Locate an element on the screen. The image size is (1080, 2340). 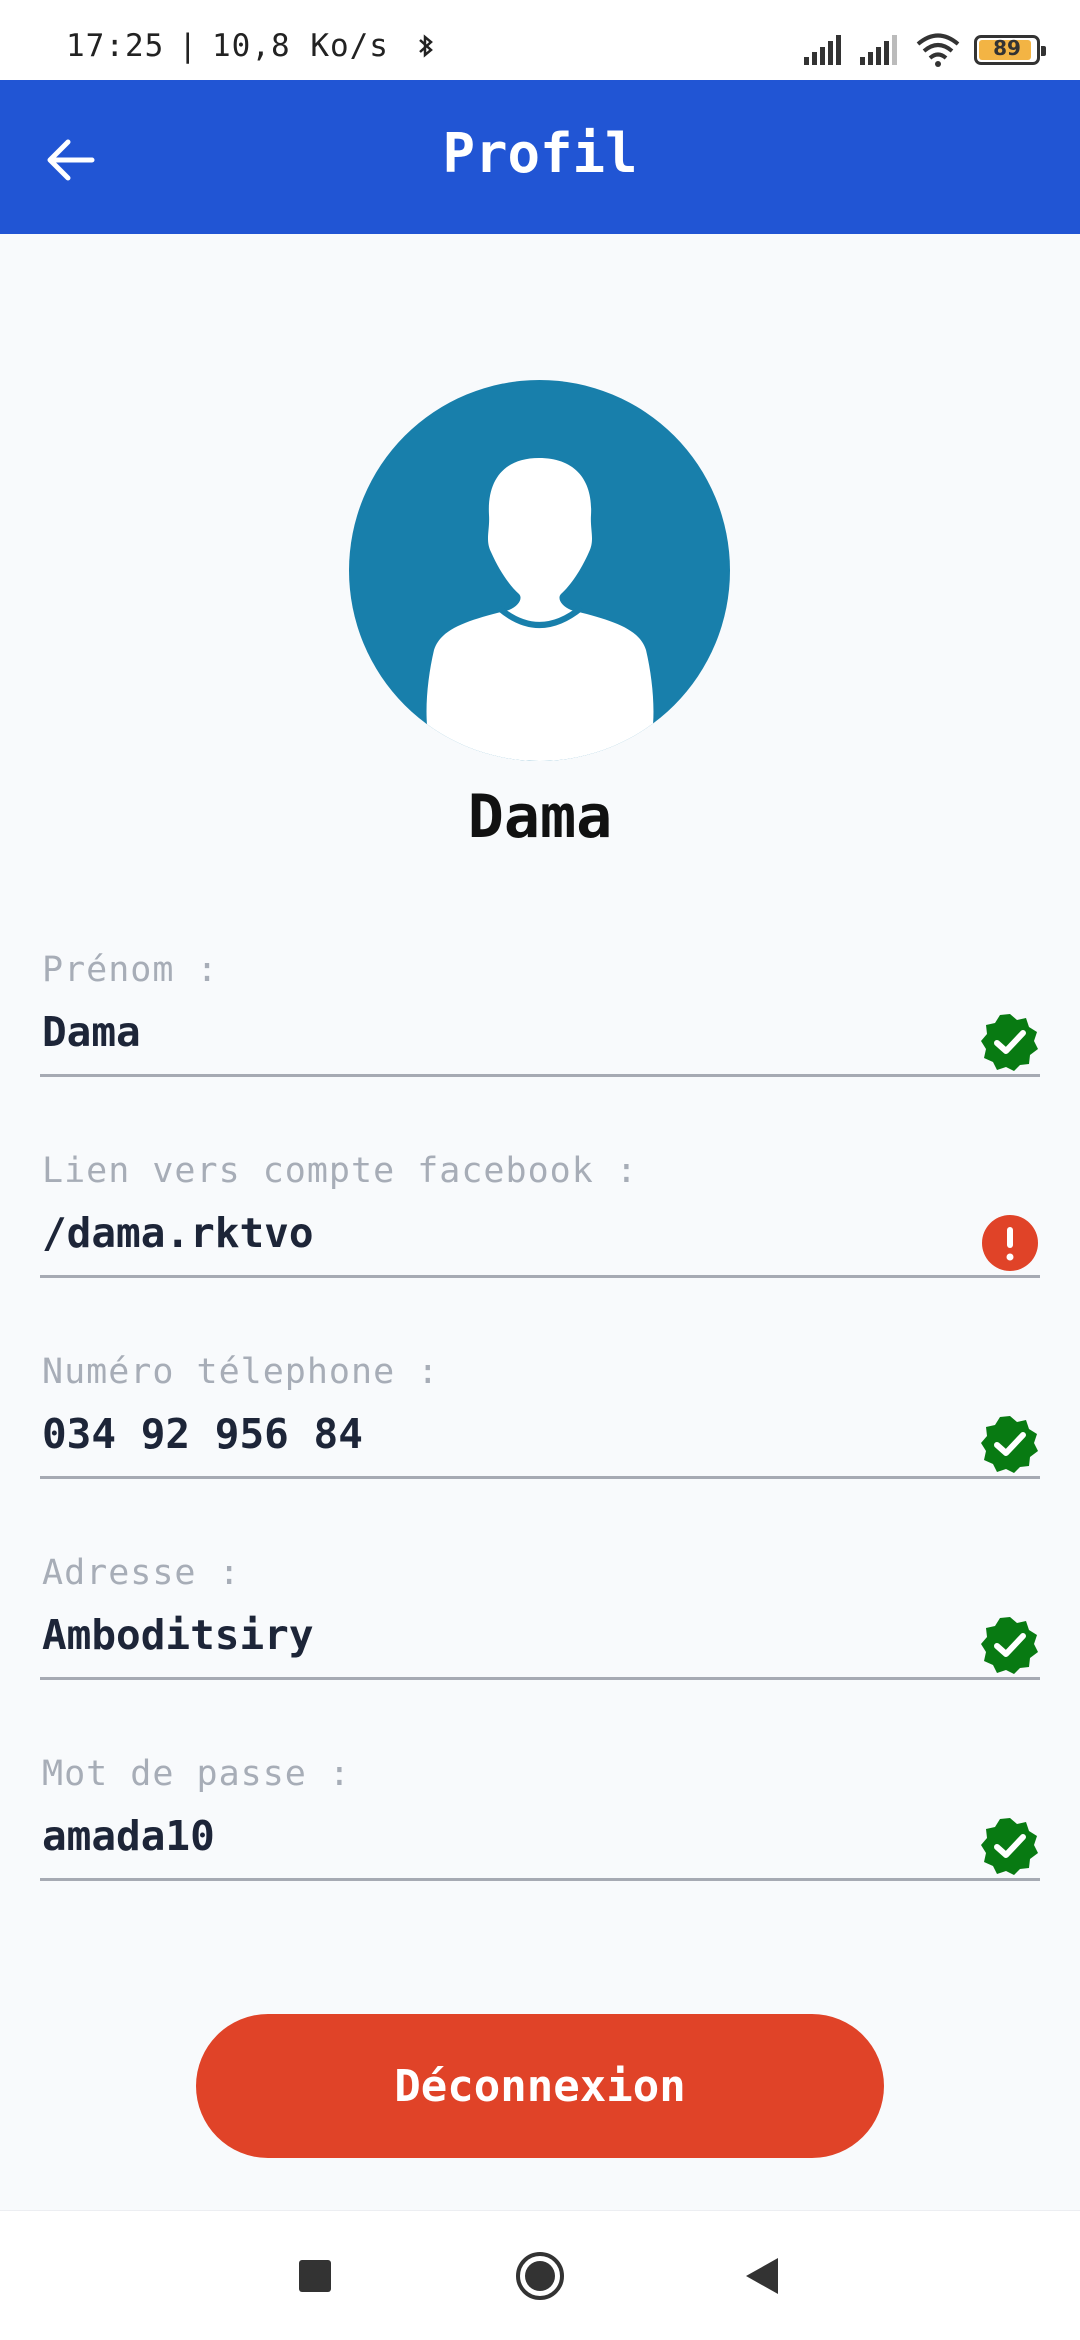
logout-button: Déconnexion is located at coordinates (540, 2086).